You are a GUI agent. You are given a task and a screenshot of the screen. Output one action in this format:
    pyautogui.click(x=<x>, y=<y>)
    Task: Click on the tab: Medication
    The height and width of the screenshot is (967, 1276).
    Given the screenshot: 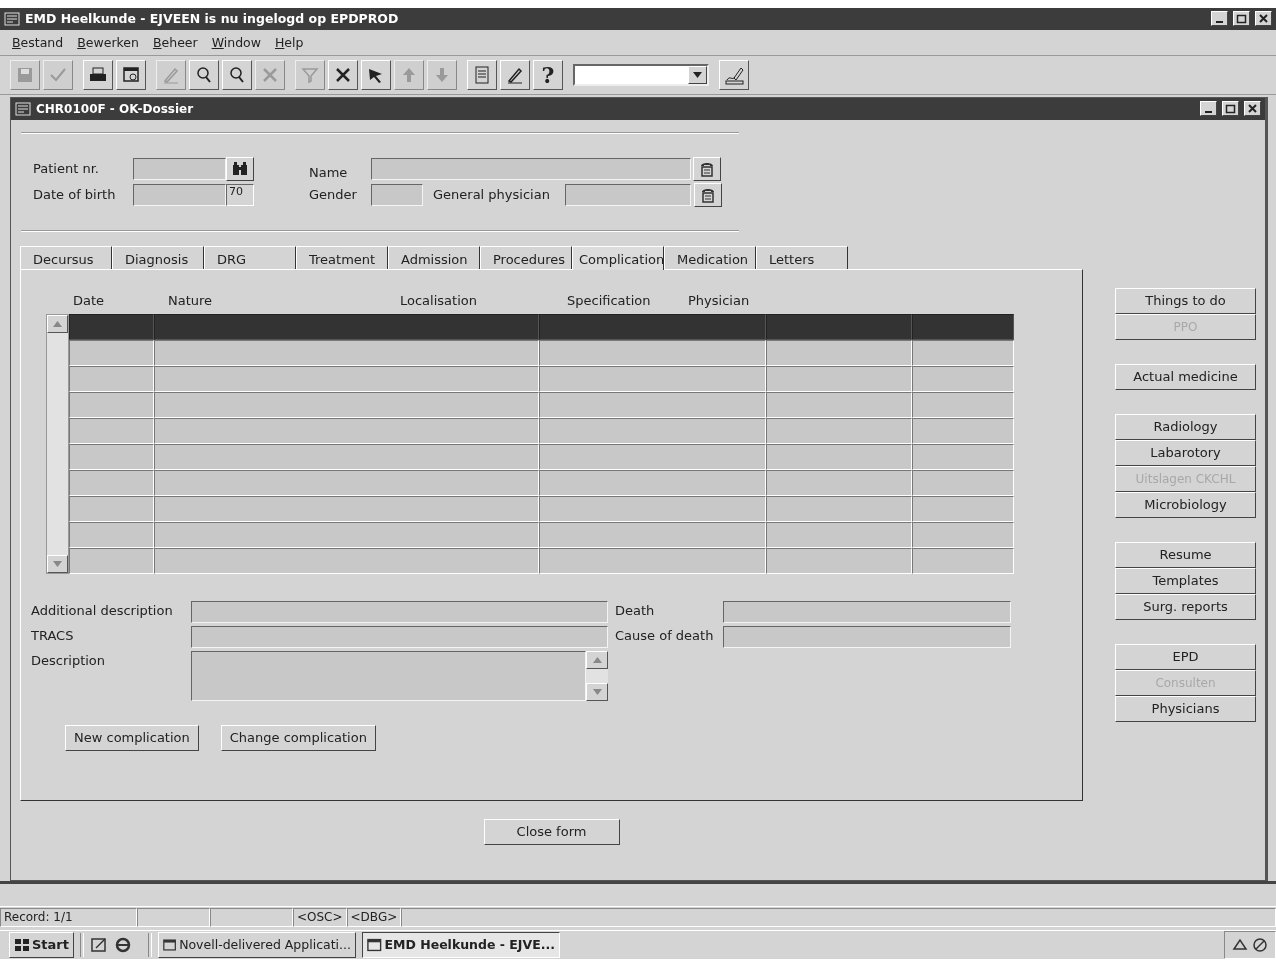 What is the action you would take?
    pyautogui.click(x=710, y=257)
    